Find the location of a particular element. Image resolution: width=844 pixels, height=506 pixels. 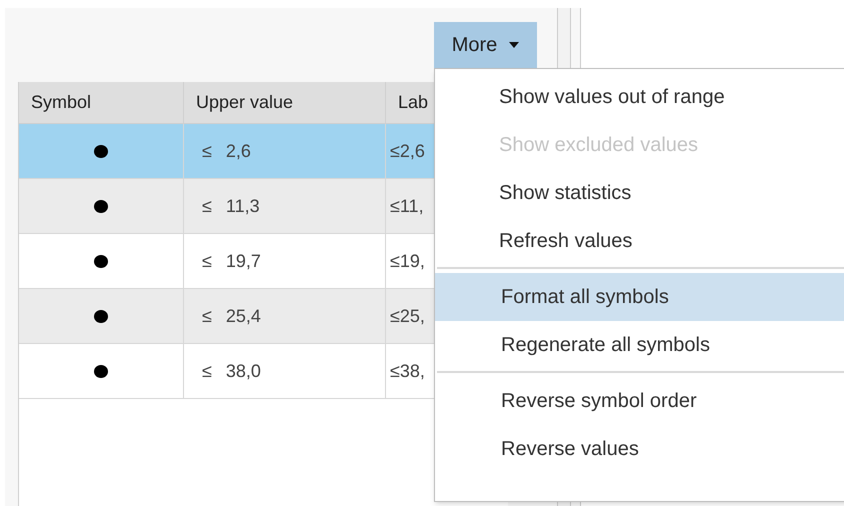

label-value: ≤2,6 is located at coordinates (407, 151).